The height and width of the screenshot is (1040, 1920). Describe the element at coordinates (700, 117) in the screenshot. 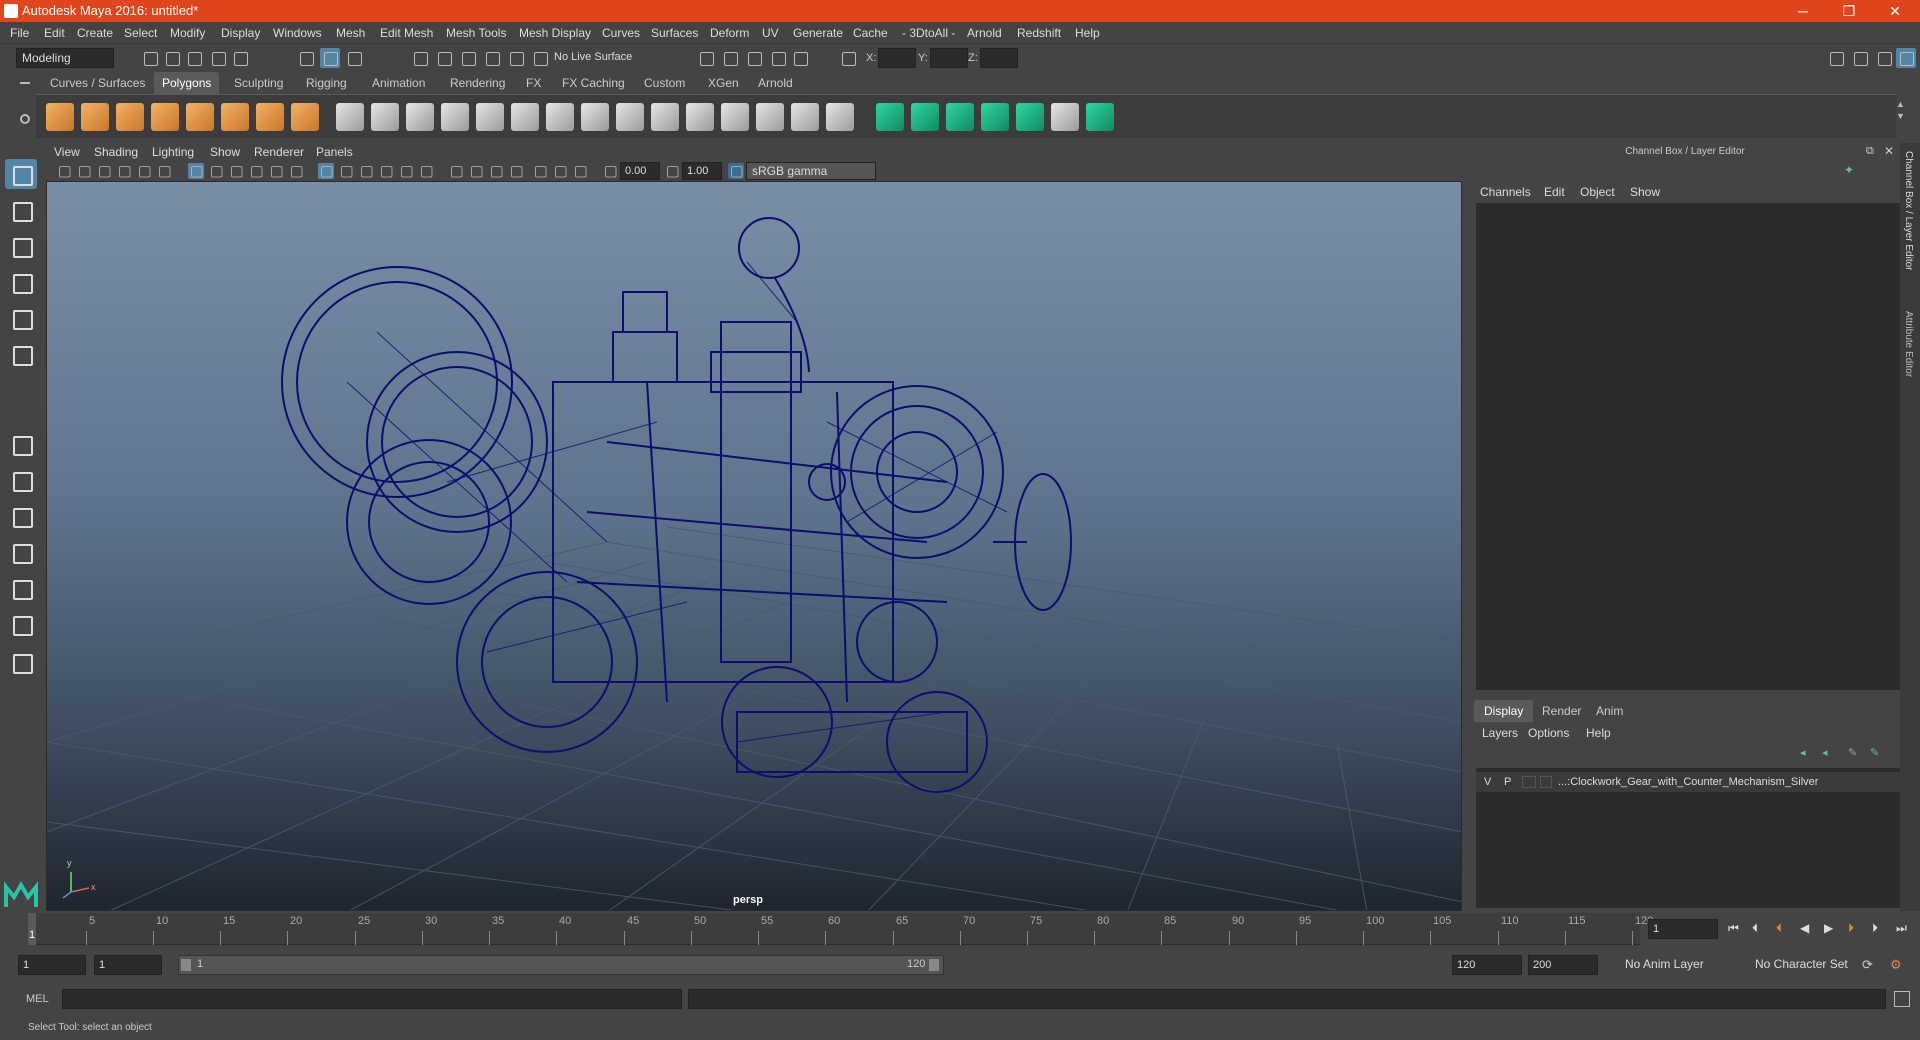

I see `insert-edge-loop-icon` at that location.